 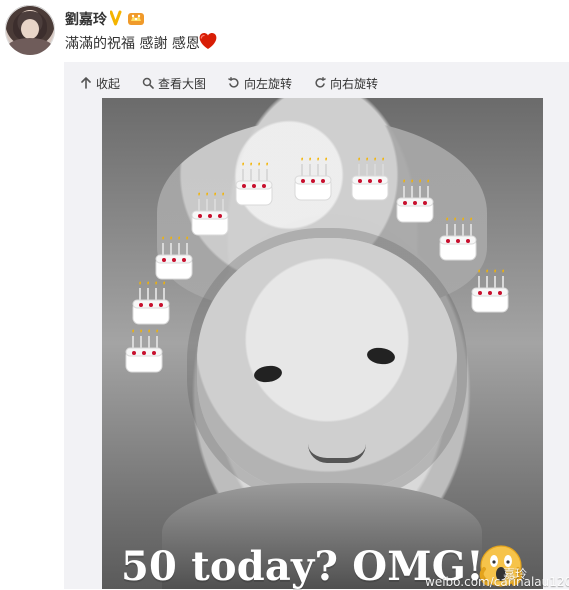 I want to click on rotate-left-button: 向左旋转, so click(x=260, y=83).